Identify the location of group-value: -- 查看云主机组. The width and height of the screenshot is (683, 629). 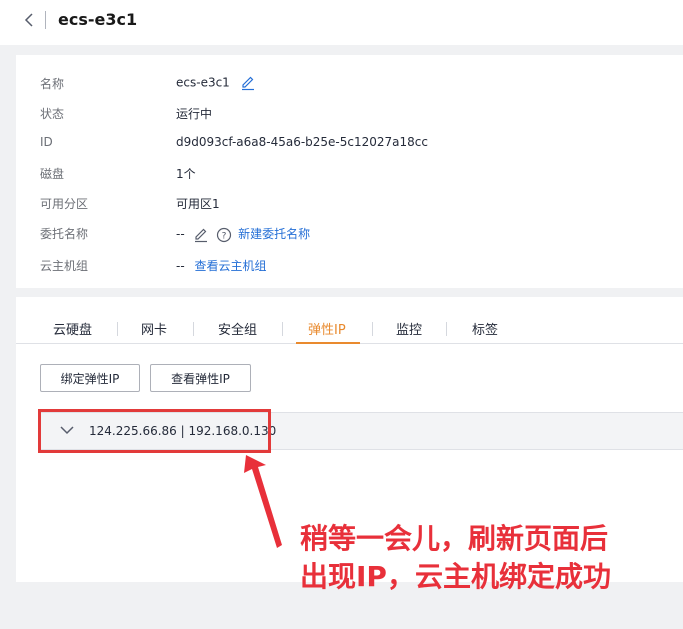
(221, 265).